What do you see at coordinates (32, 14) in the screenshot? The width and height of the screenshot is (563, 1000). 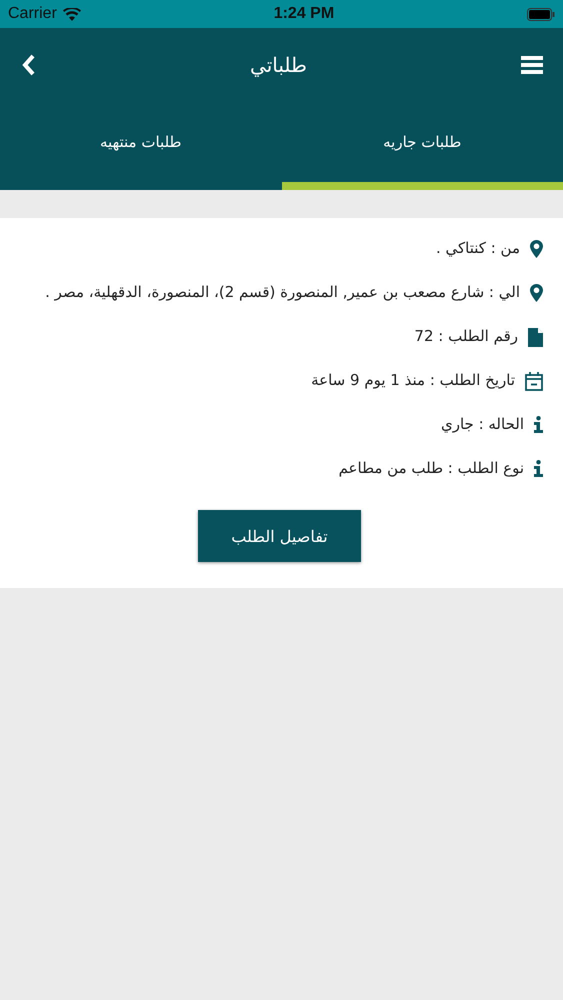 I see `carrier-label: Carrier` at bounding box center [32, 14].